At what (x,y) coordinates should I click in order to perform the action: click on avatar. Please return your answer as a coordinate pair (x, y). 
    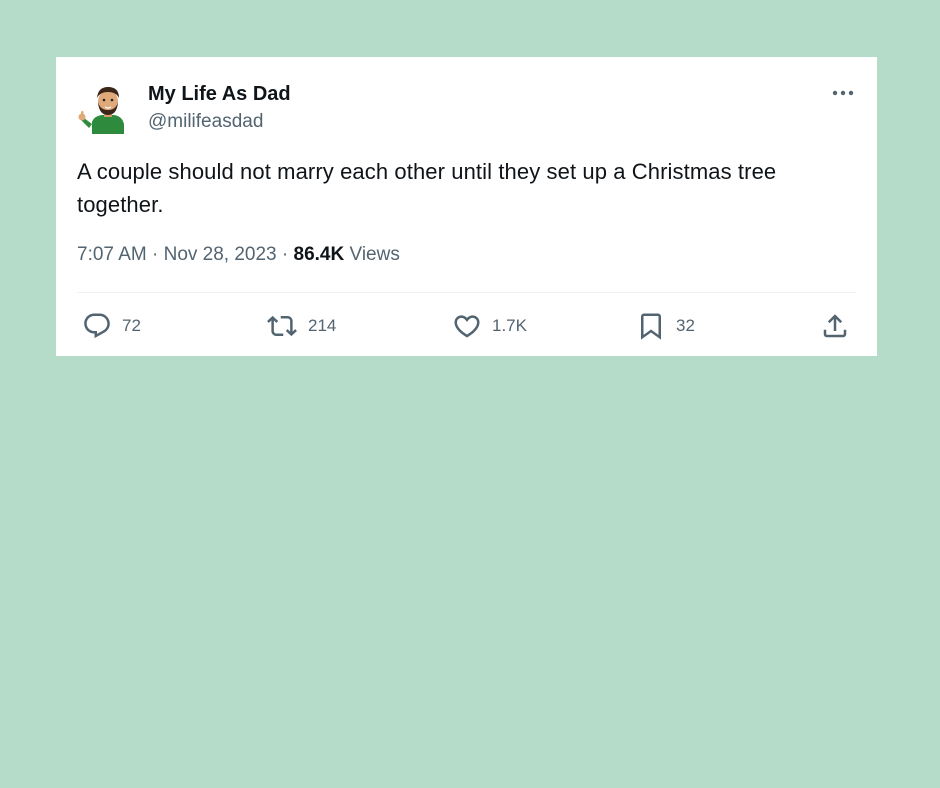
    Looking at the image, I should click on (104, 110).